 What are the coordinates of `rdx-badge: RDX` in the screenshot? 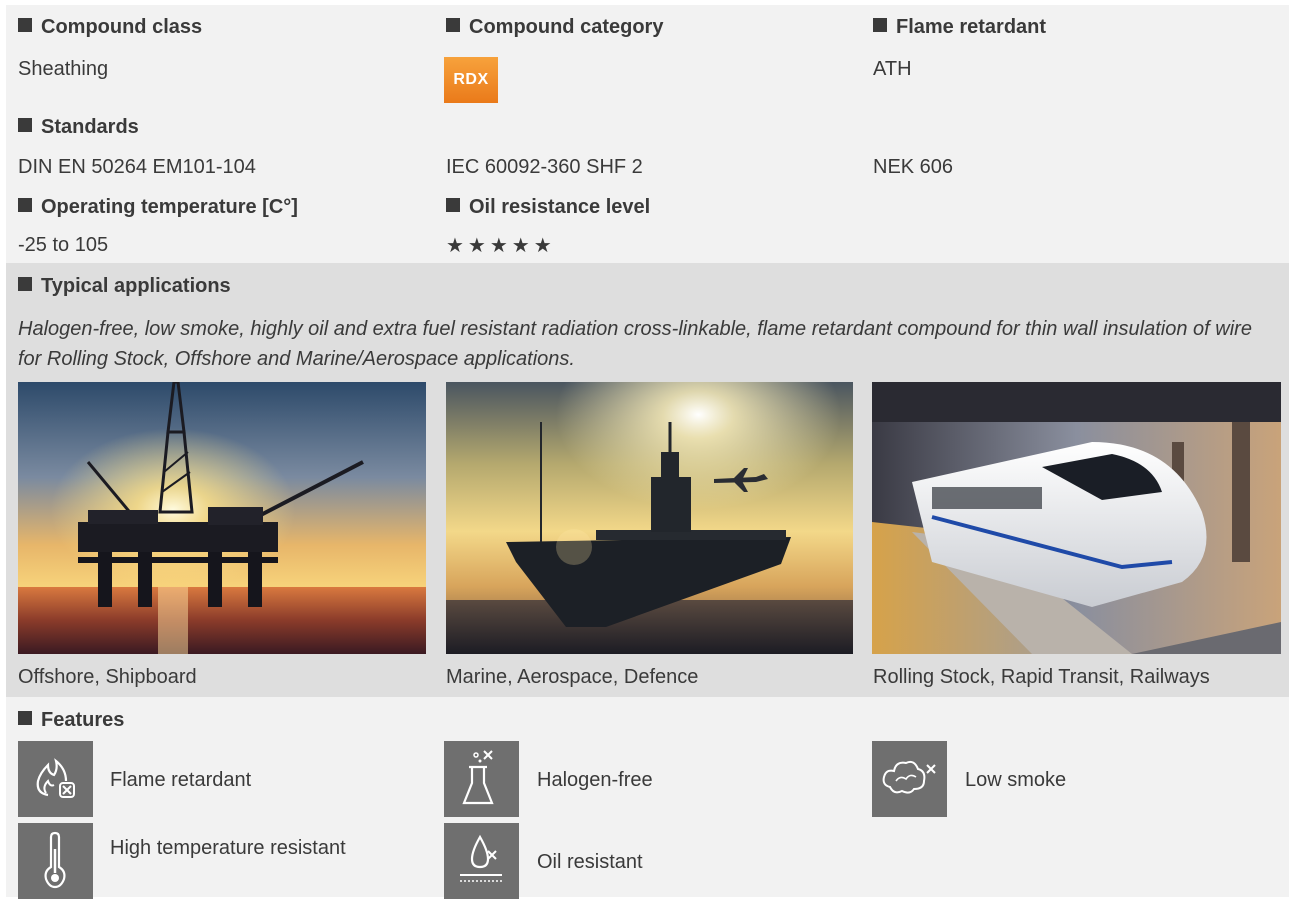 It's located at (471, 80).